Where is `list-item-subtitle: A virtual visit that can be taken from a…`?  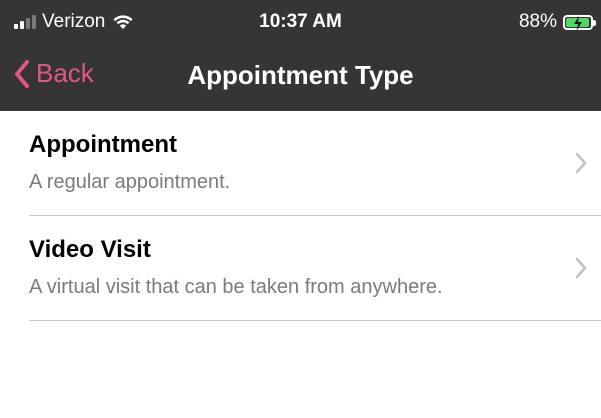 list-item-subtitle: A virtual visit that can be taken from a… is located at coordinates (236, 287).